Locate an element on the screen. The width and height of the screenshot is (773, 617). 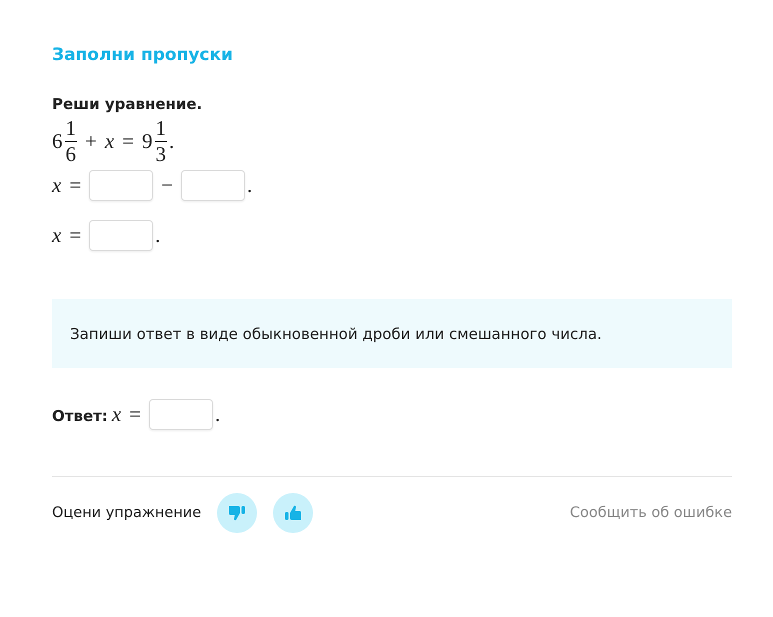
task-text: Реши уравнение. is located at coordinates (127, 104).